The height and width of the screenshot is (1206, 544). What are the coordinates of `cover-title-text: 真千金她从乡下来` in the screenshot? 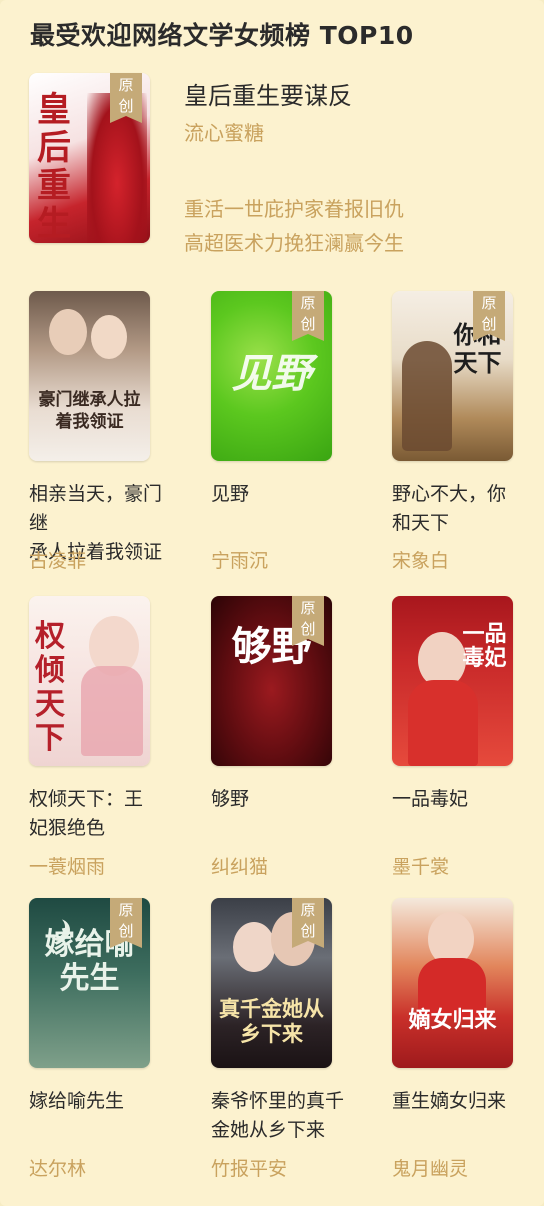 It's located at (271, 1021).